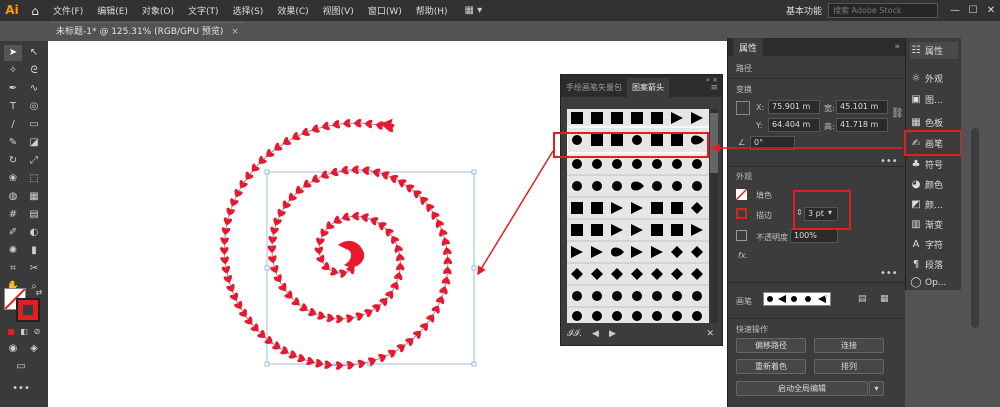  Describe the element at coordinates (657, 252) in the screenshot. I see `brush-swatch-mark` at that location.